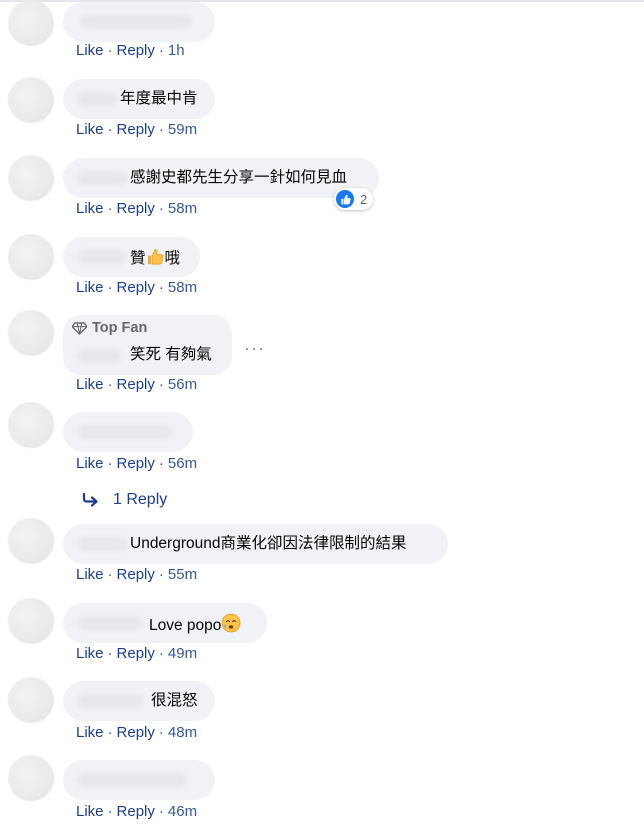  I want to click on comment-text-main: Love popo, so click(185, 625).